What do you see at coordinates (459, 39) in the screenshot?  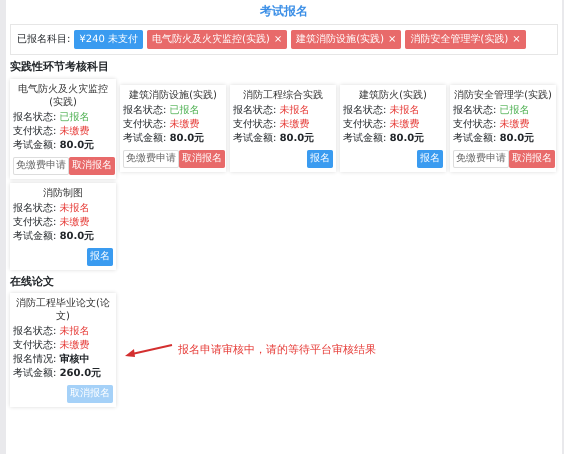 I see `tag-label: 消防安全管理学(实践)` at bounding box center [459, 39].